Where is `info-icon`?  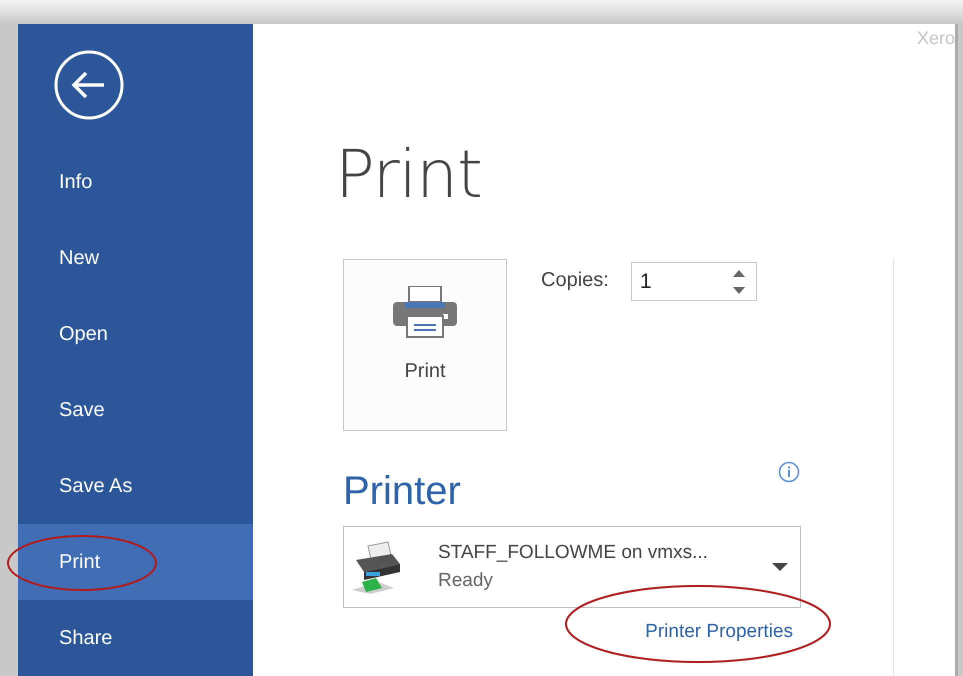
info-icon is located at coordinates (789, 472).